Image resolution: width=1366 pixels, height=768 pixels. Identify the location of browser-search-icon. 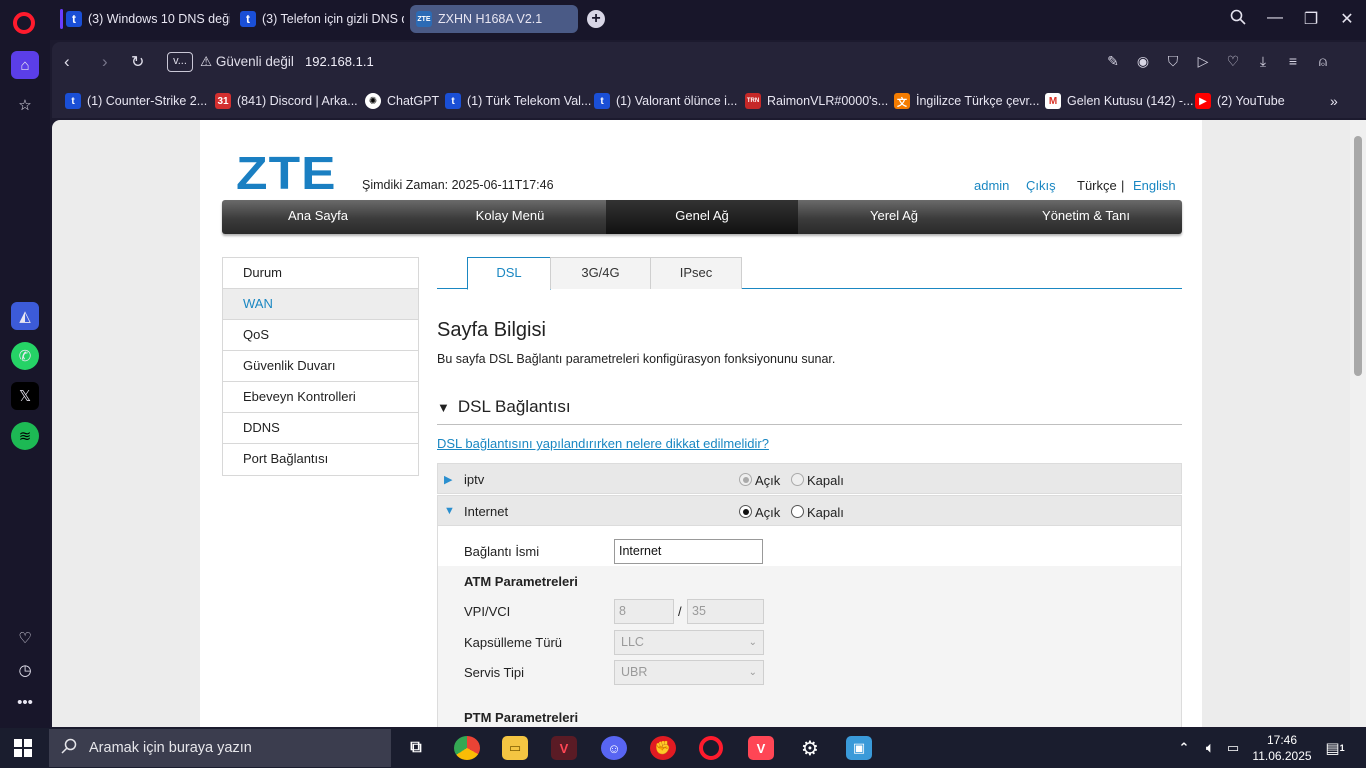
(1238, 19).